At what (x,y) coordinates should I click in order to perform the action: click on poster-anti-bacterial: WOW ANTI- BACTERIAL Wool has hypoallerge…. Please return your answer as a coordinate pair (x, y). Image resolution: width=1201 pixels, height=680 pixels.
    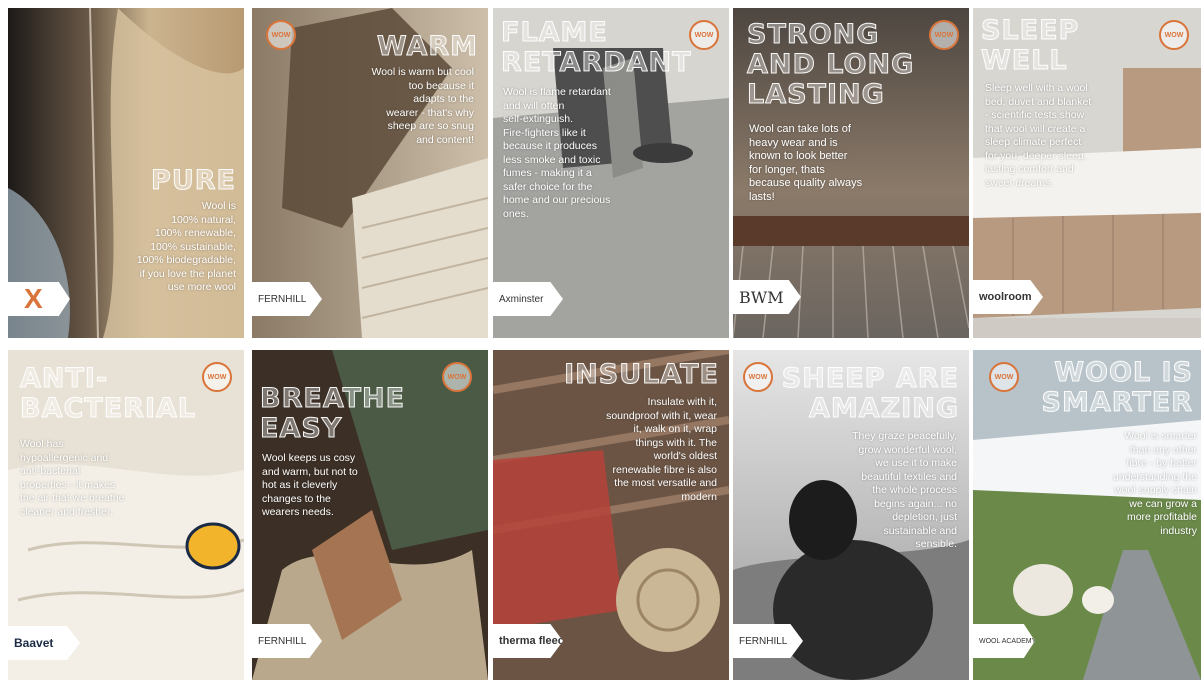
    Looking at the image, I should click on (126, 515).